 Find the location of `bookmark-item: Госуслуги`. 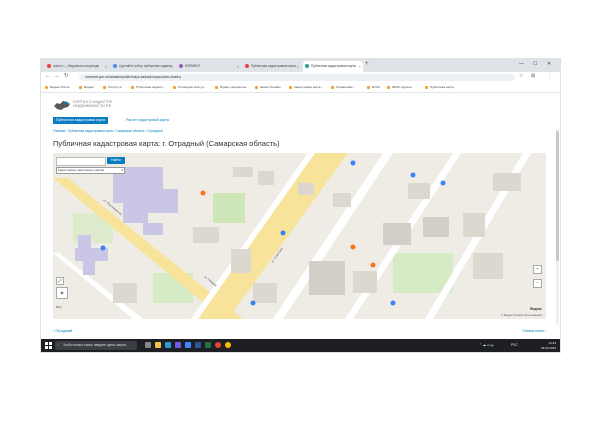

bookmark-item: Госуслуги is located at coordinates (112, 87).